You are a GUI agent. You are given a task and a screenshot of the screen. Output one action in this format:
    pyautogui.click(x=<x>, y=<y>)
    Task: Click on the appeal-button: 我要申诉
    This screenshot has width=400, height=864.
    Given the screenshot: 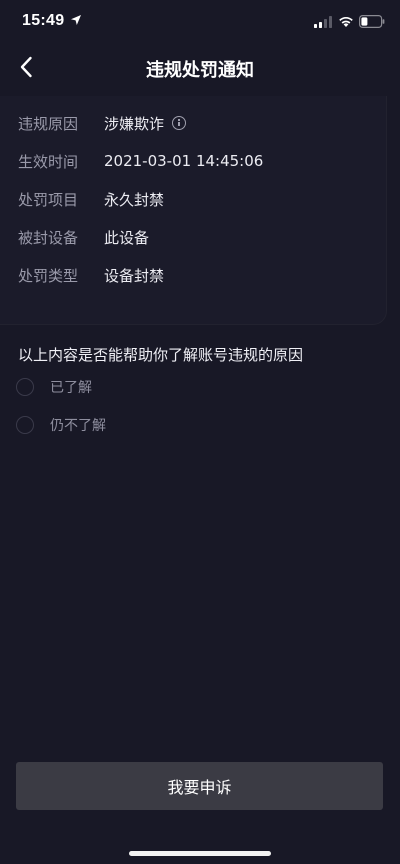 What is the action you would take?
    pyautogui.click(x=199, y=786)
    